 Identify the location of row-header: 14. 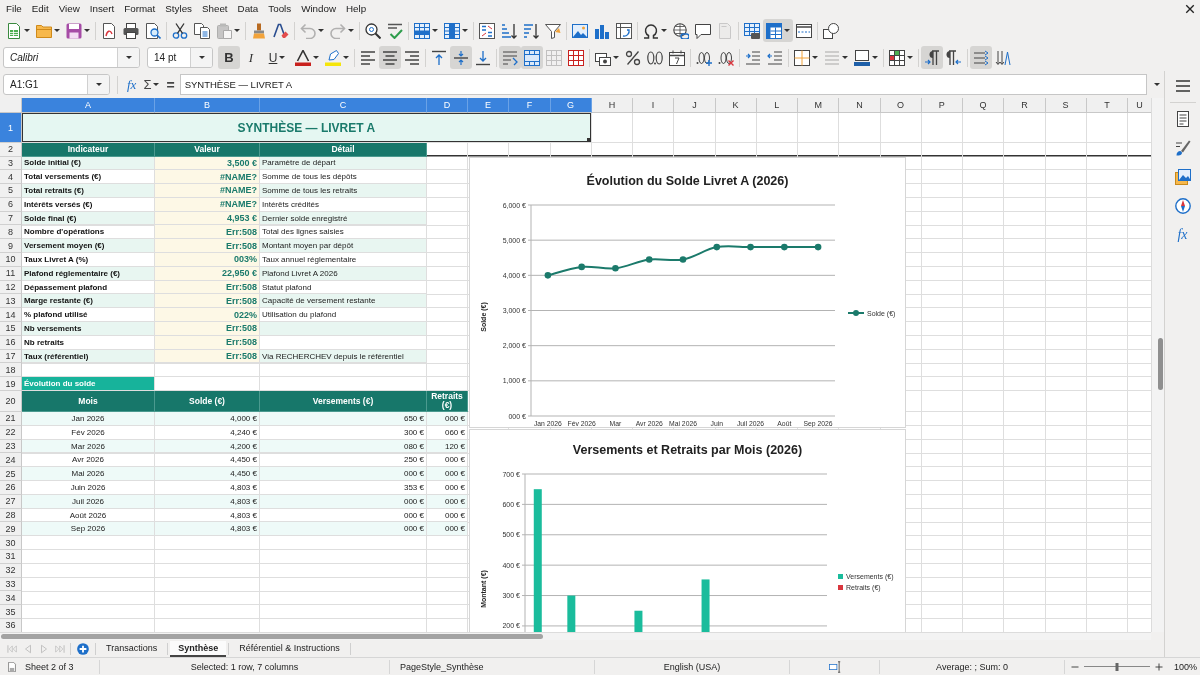
(11, 315).